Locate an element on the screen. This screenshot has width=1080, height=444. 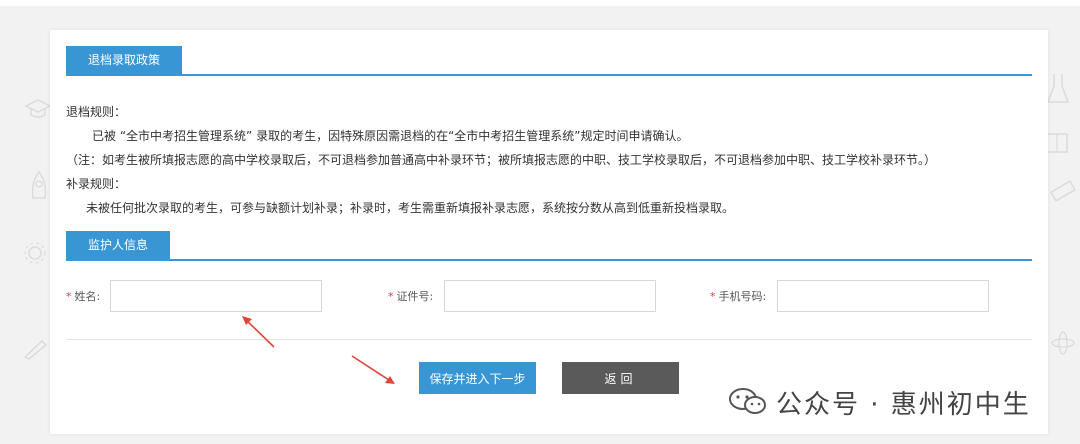
watermark-text: 公众号 · 惠州初中生 is located at coordinates (903, 404).